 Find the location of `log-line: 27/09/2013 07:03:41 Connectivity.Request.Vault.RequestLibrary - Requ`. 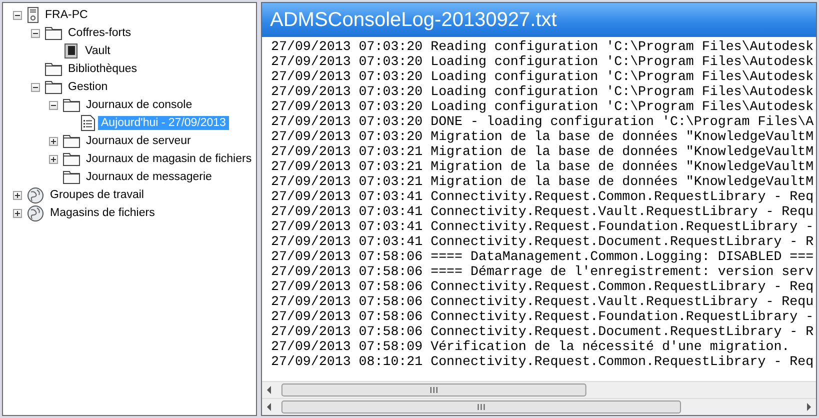

log-line: 27/09/2013 07:03:41 Connectivity.Request.Vault.RequestLibrary - Requ is located at coordinates (543, 211).